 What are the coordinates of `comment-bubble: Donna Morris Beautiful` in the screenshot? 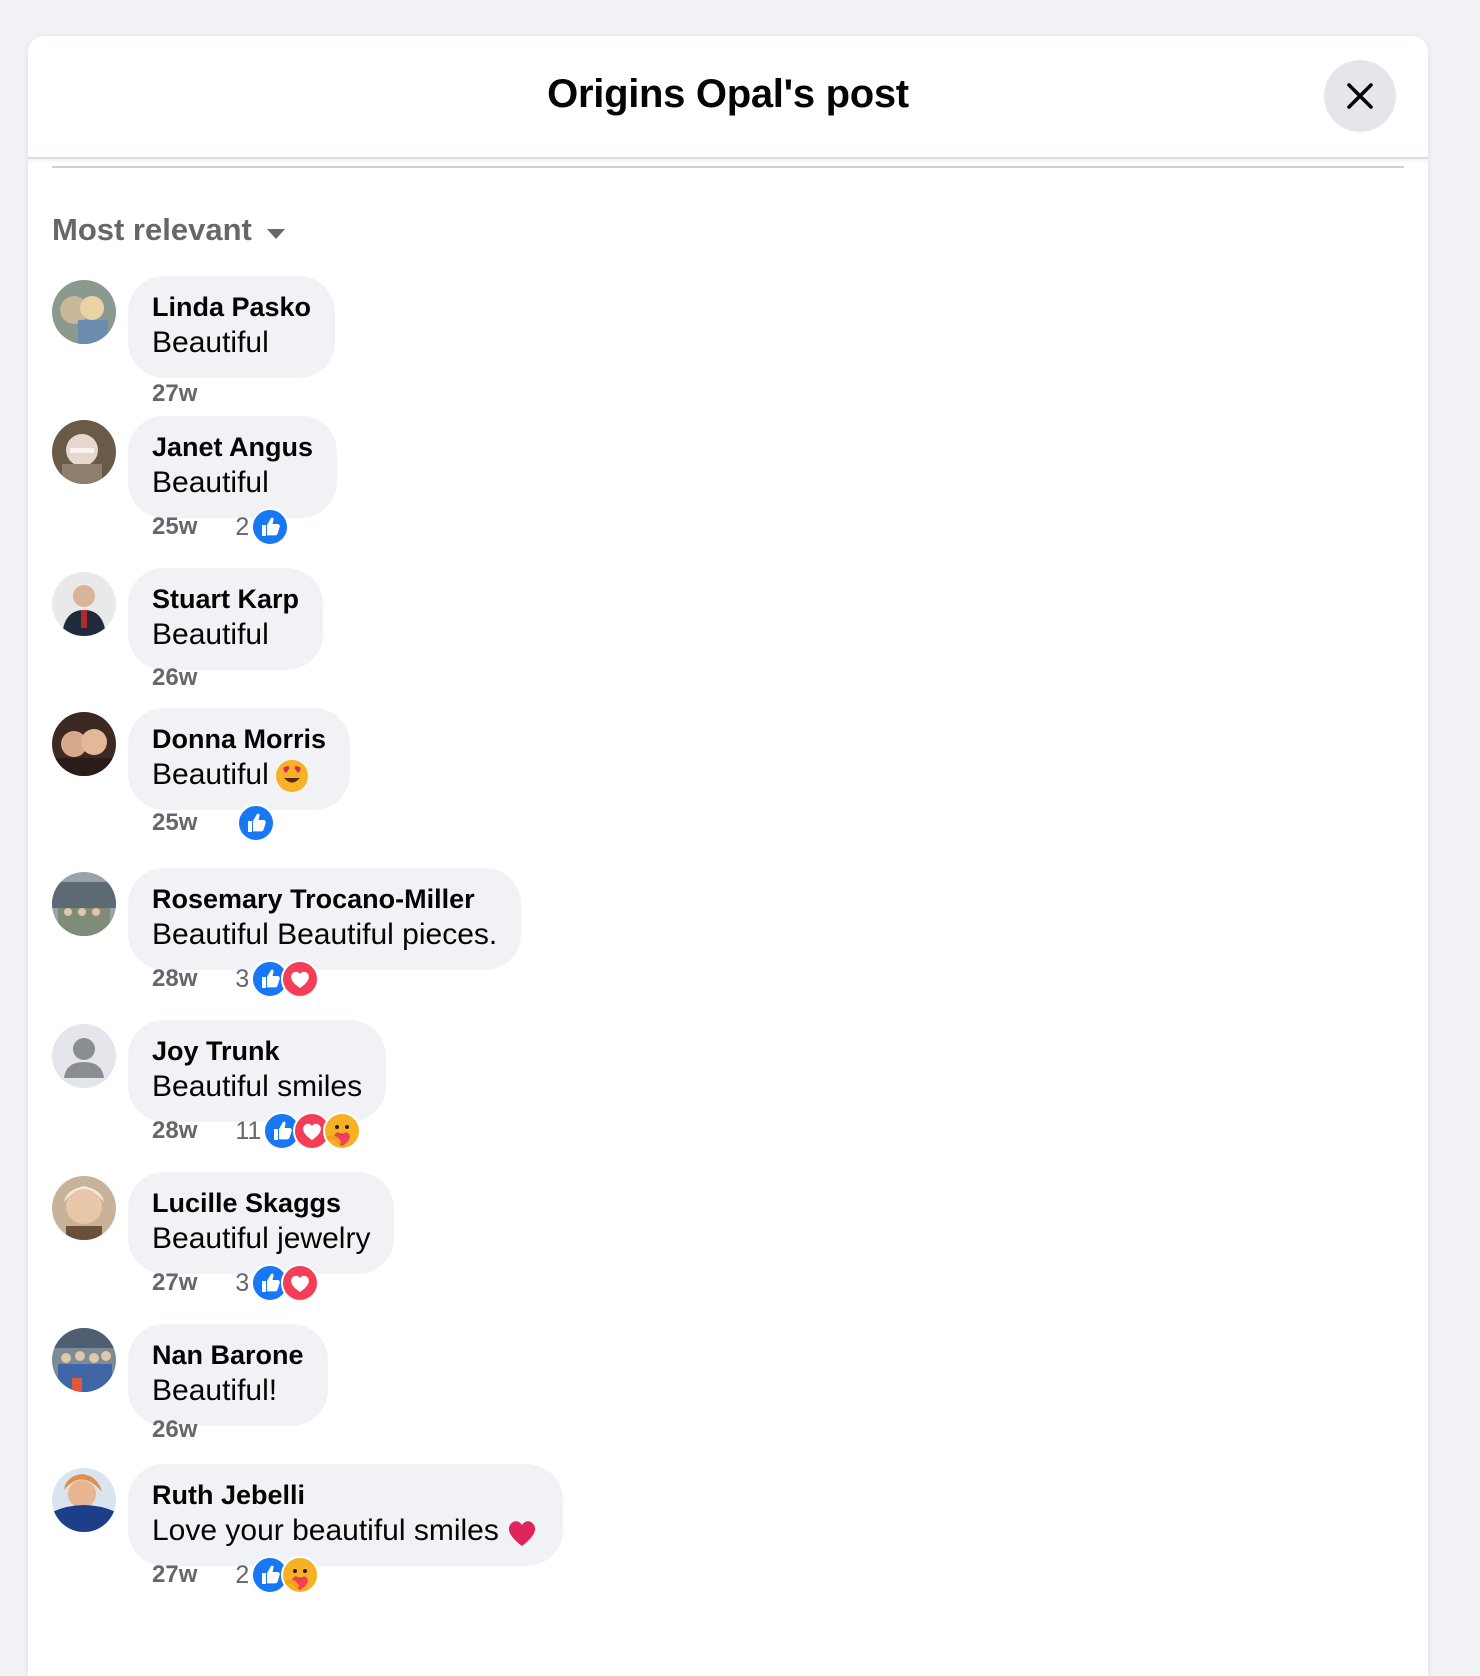 It's located at (239, 759).